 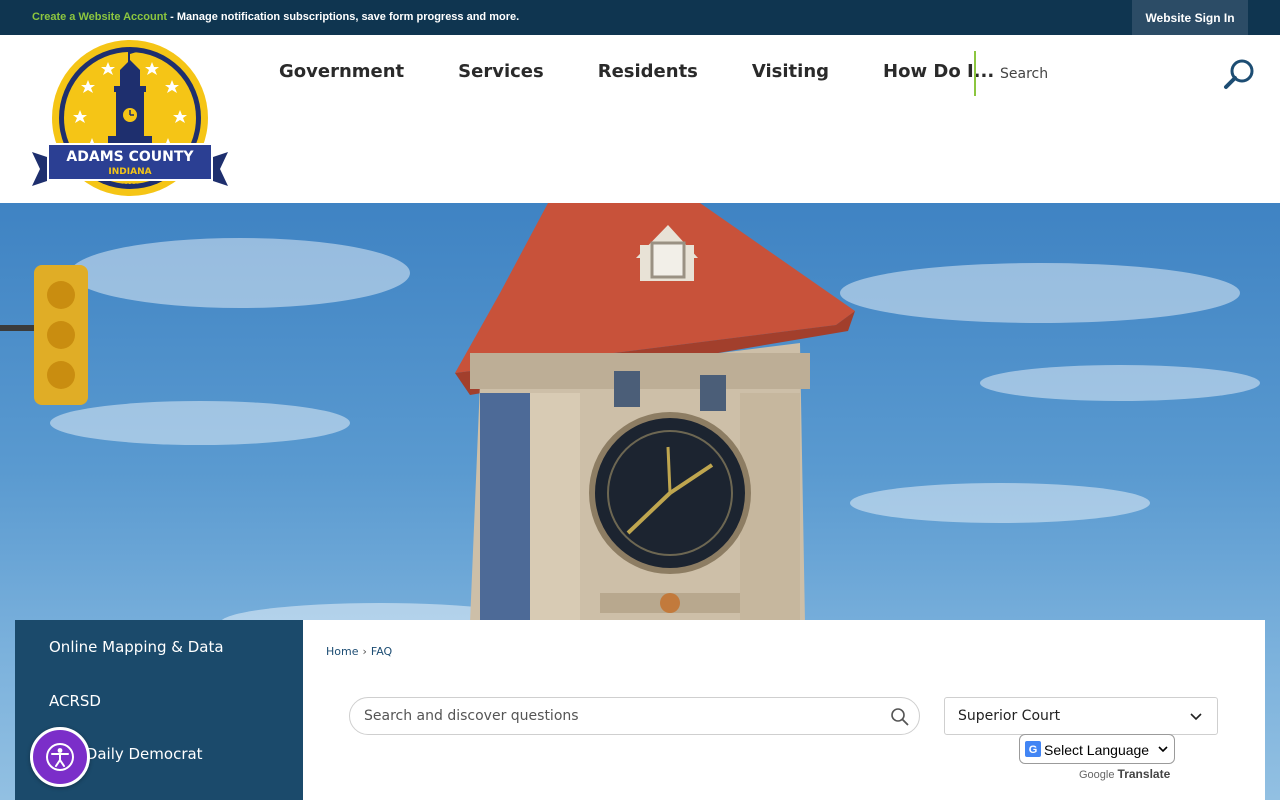 I want to click on google-g-icon: G, so click(x=1033, y=749).